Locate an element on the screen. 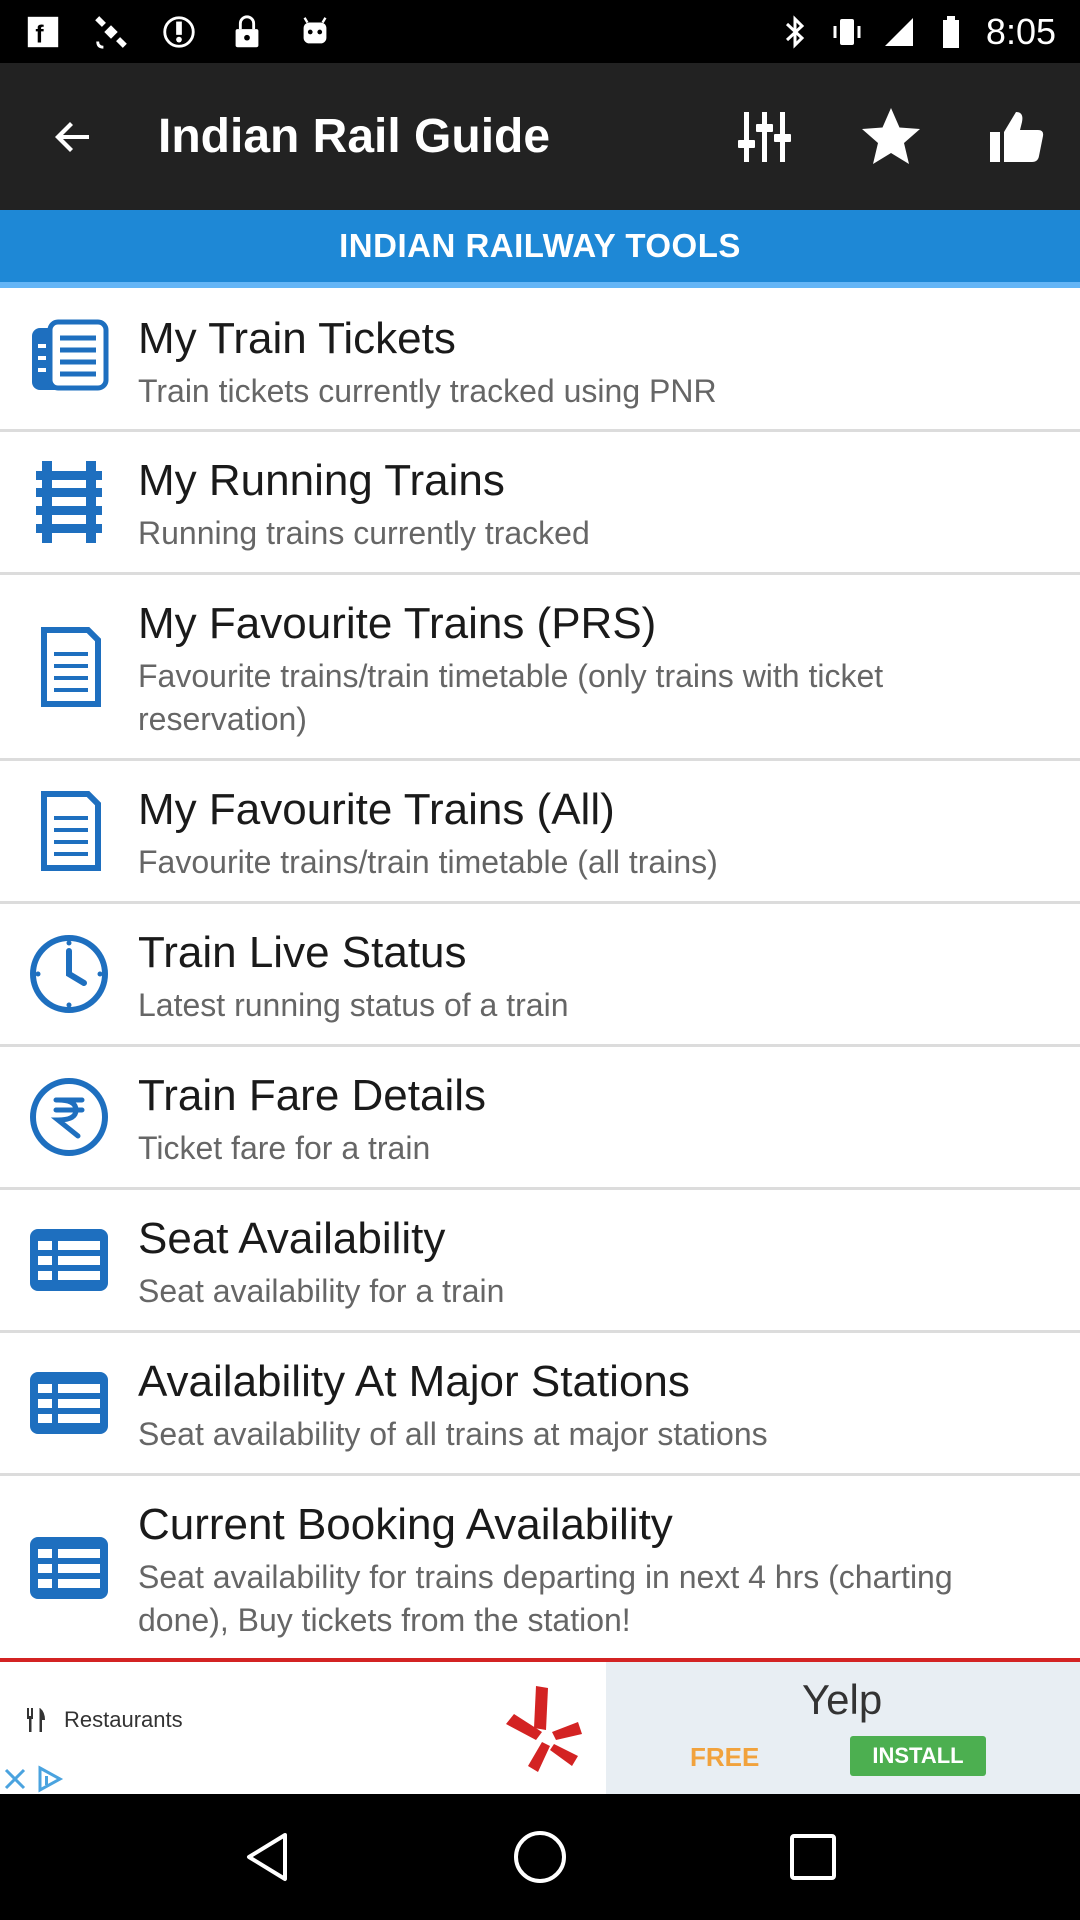 The image size is (1080, 1920). yelp-burst-icon is located at coordinates (544, 1729).